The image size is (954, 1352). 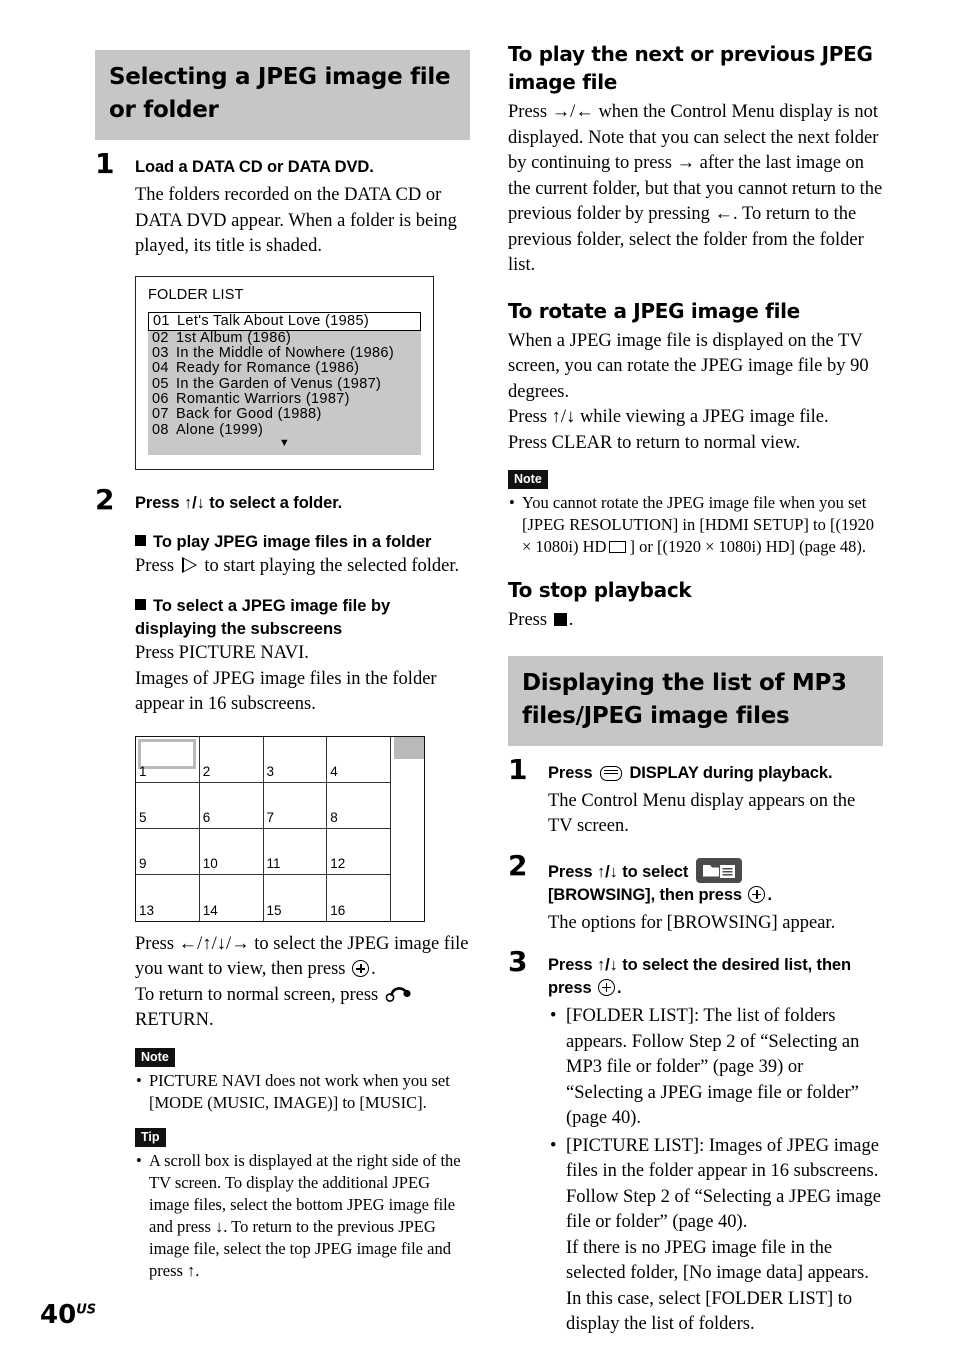 What do you see at coordinates (409, 747) in the screenshot?
I see `scroll-thumb` at bounding box center [409, 747].